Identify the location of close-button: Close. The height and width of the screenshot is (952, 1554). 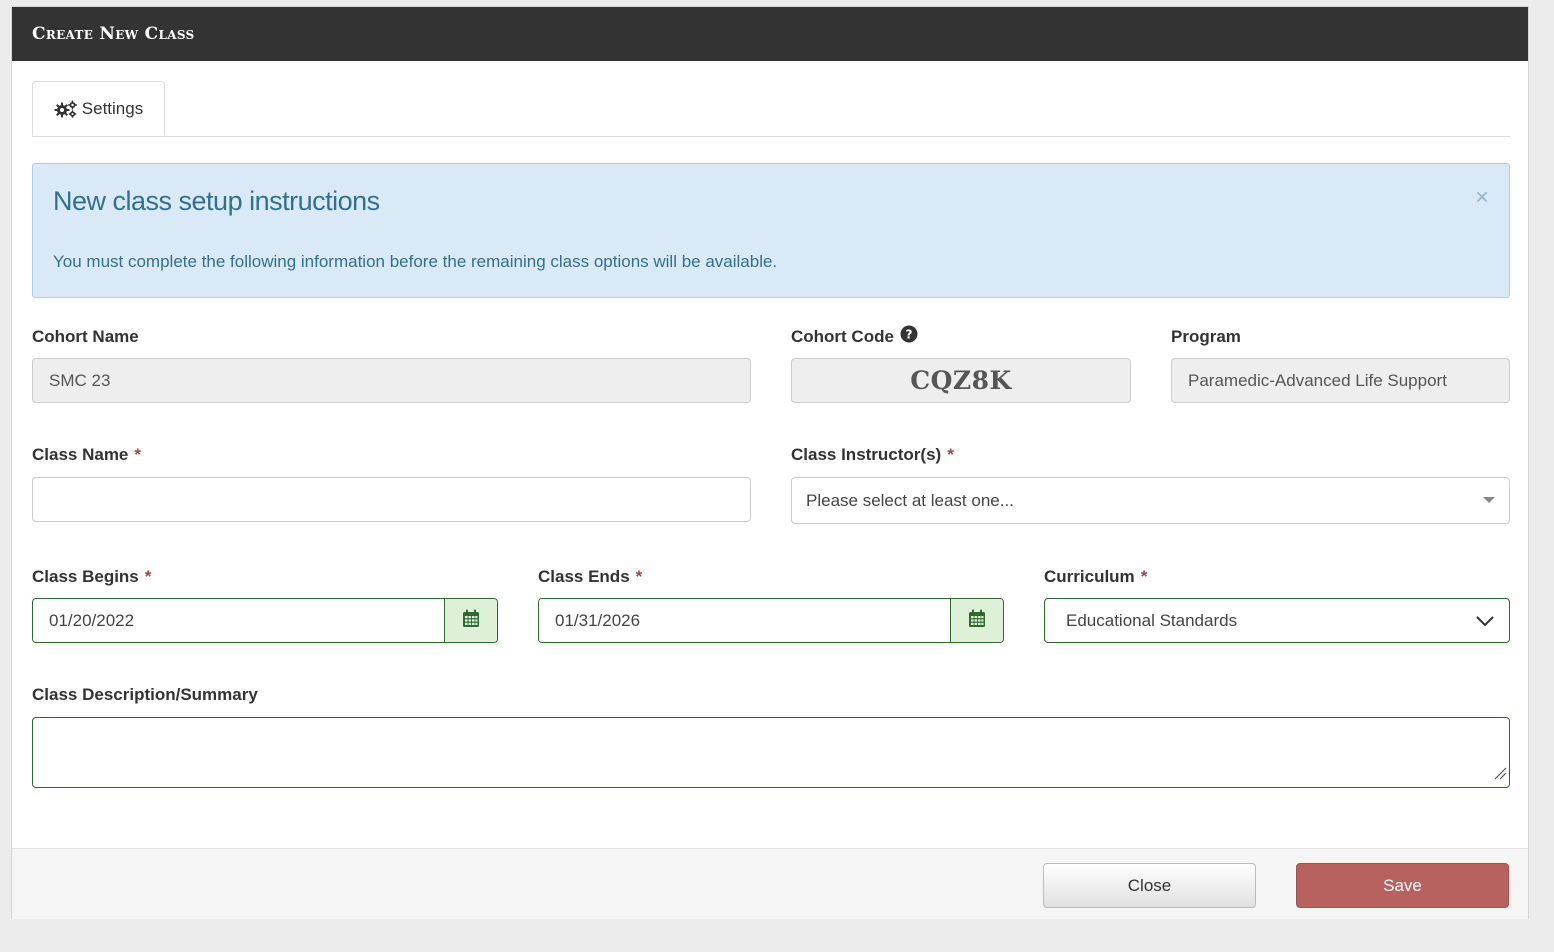
(1149, 885).